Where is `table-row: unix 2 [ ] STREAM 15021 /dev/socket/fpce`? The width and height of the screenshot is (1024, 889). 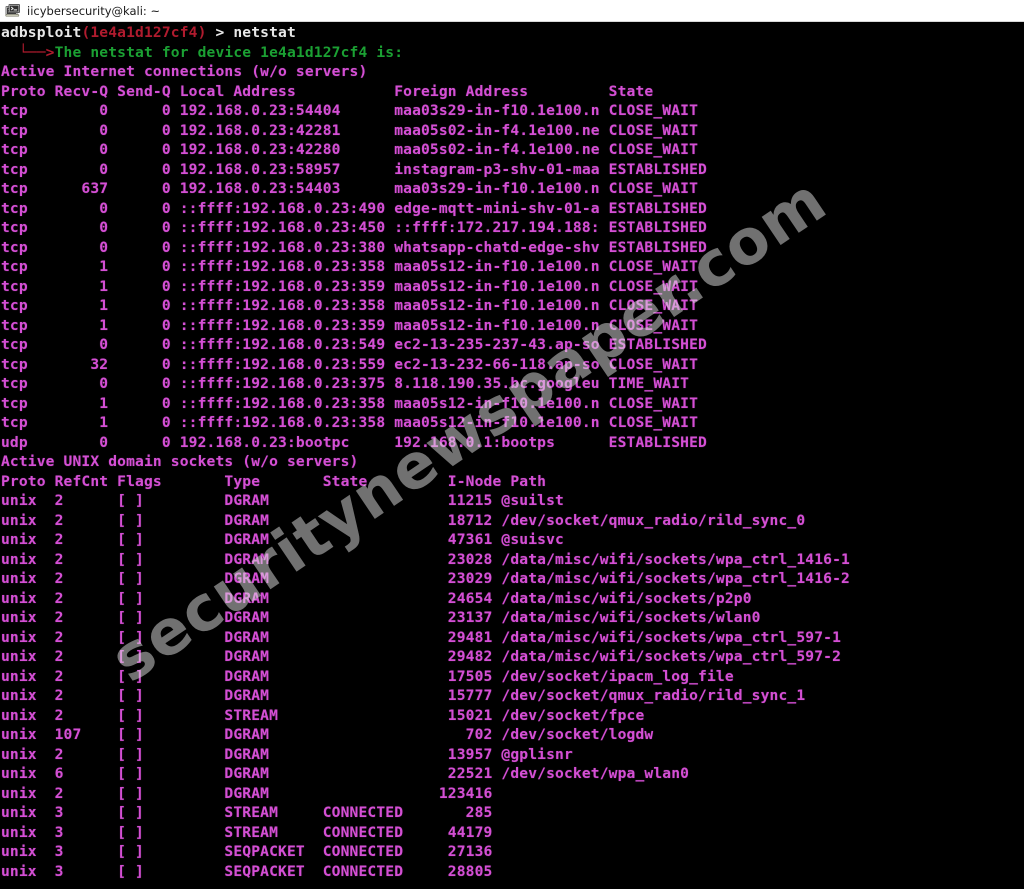
table-row: unix 2 [ ] STREAM 15021 /dev/socket/fpce is located at coordinates (323, 715).